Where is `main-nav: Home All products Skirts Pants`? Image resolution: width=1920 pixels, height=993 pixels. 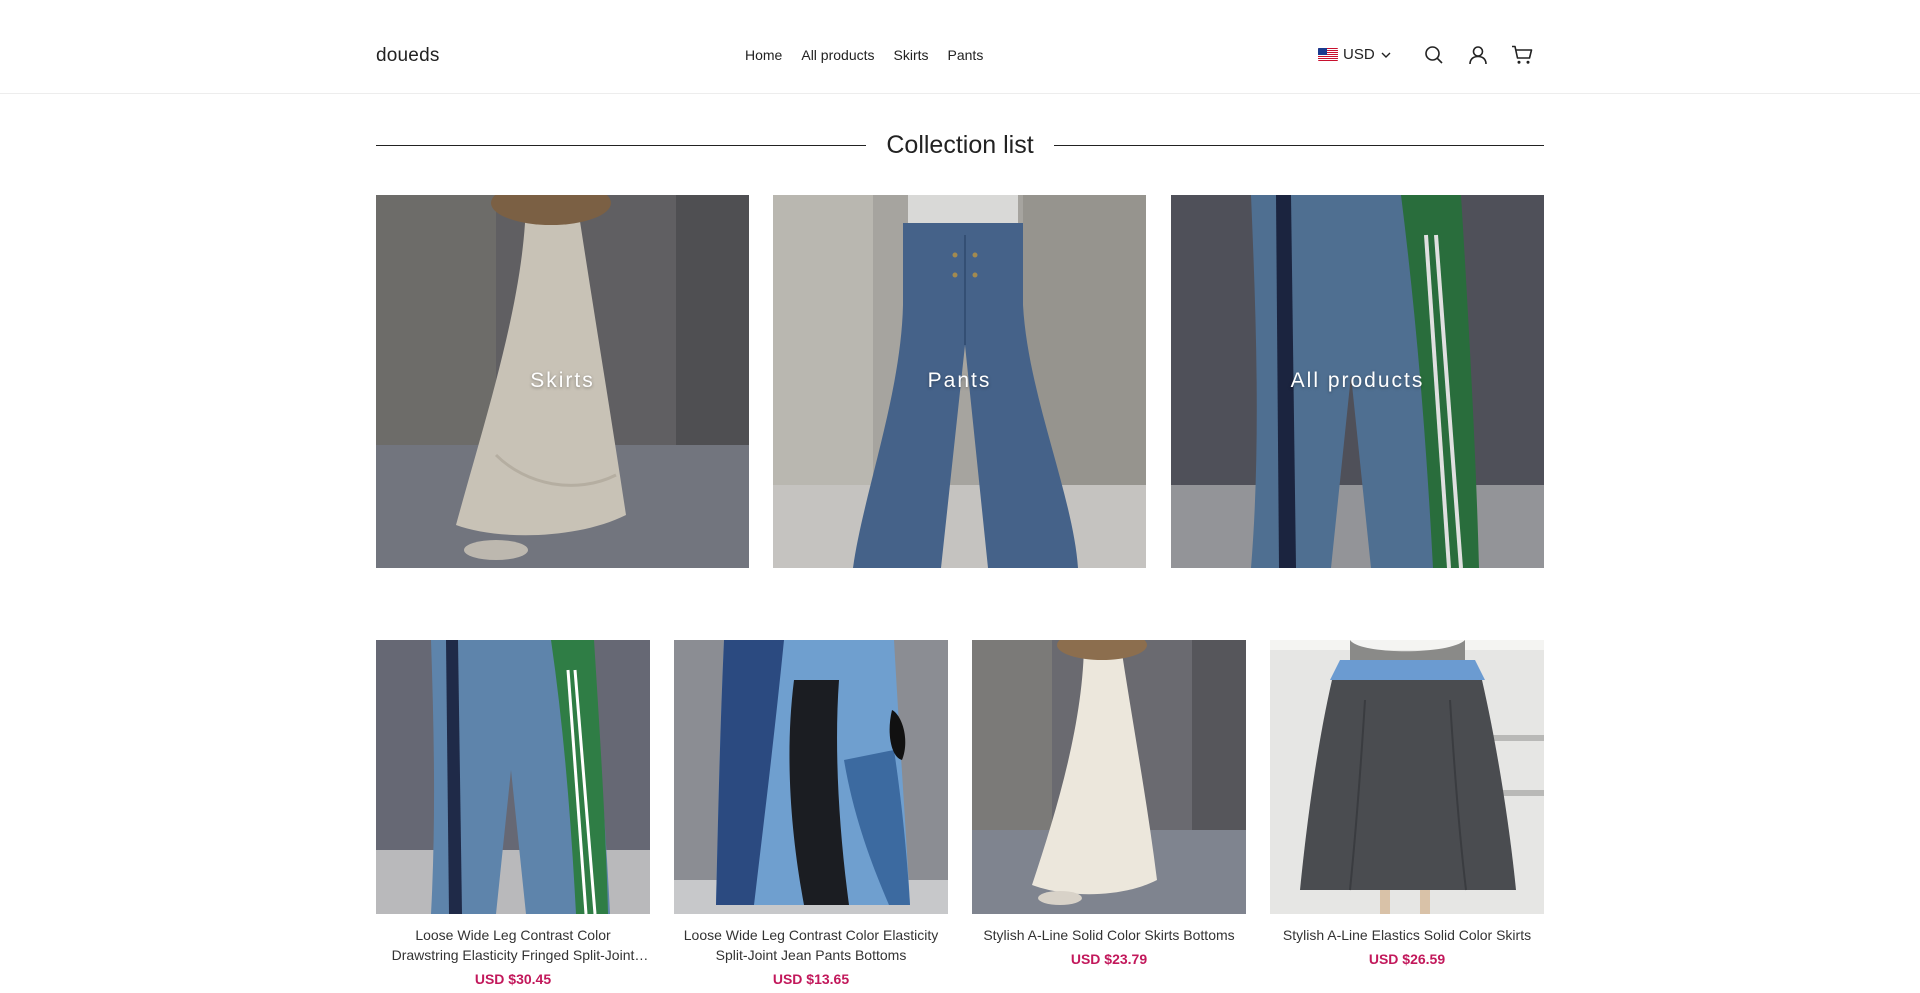 main-nav: Home All products Skirts Pants is located at coordinates (864, 55).